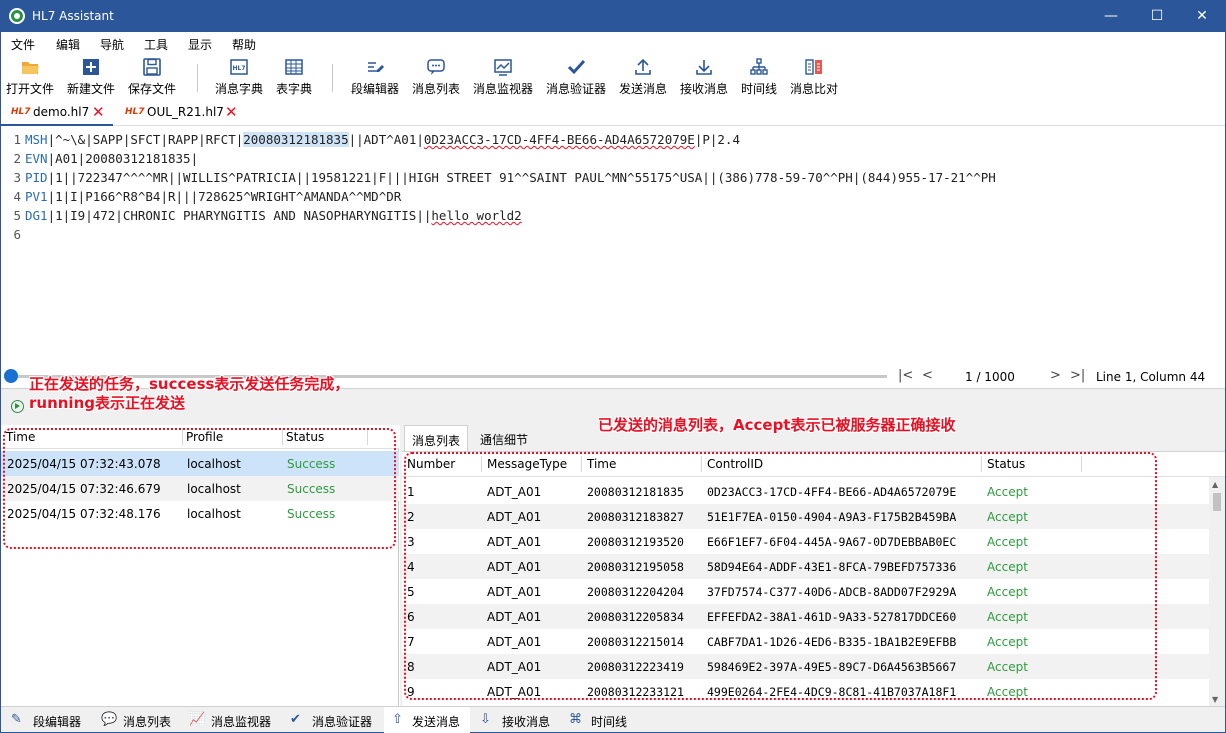  What do you see at coordinates (397, 719) in the screenshot?
I see `upload-icon: ⇧` at bounding box center [397, 719].